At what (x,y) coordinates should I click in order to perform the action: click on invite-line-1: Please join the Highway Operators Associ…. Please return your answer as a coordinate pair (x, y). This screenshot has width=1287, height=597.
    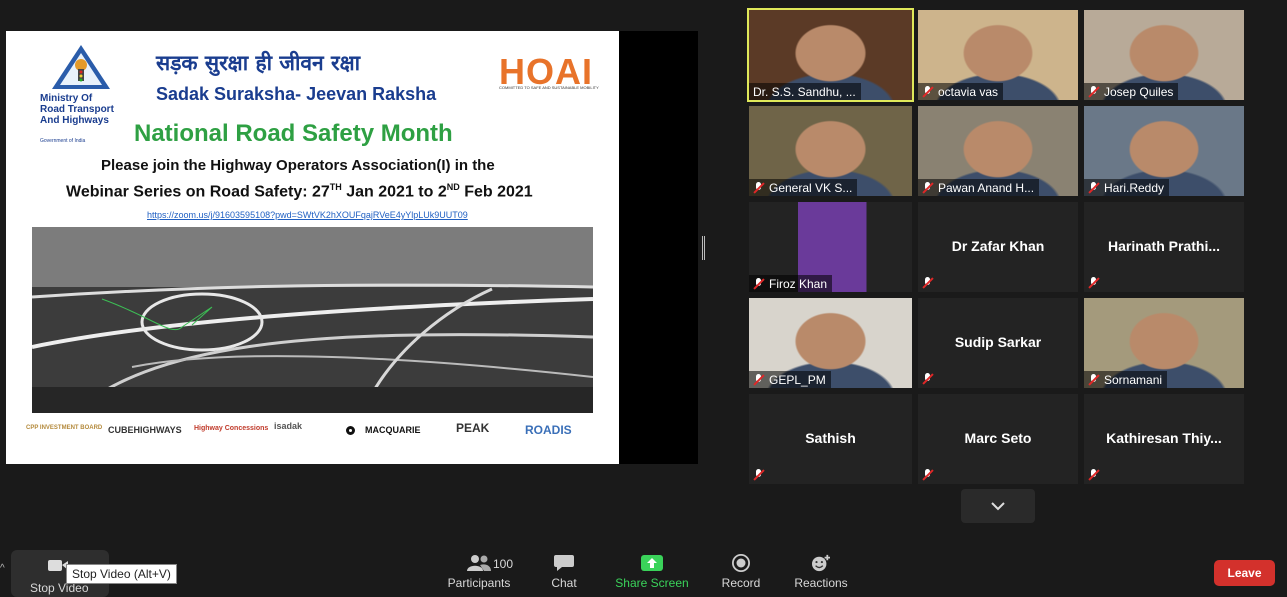
    Looking at the image, I should click on (298, 165).